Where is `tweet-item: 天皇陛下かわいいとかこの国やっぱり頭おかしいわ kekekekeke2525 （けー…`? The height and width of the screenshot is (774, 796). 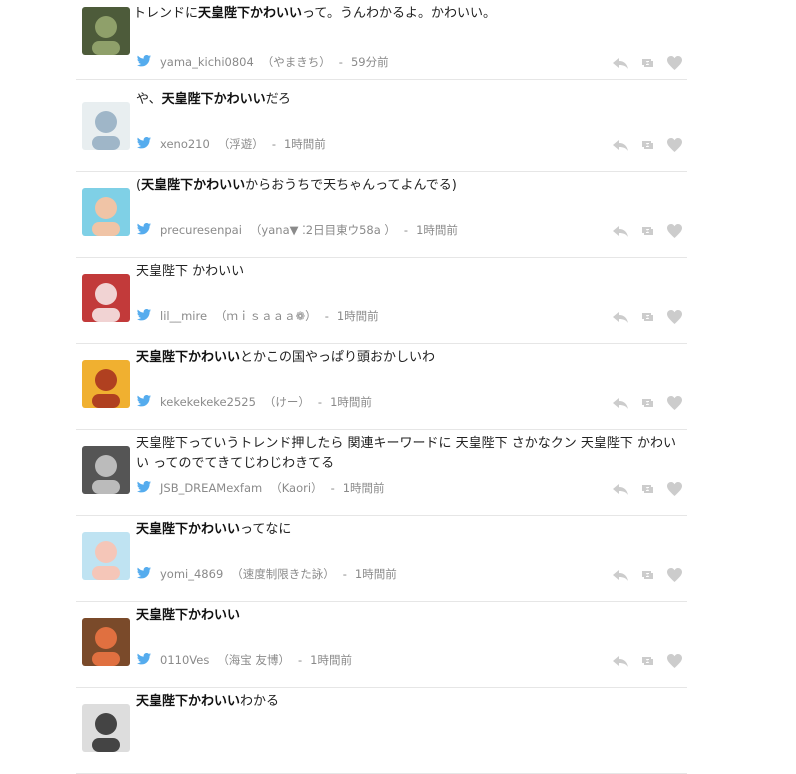 tweet-item: 天皇陛下かわいいとかこの国やっぱり頭おかしいわ kekekekeke2525 （けー… is located at coordinates (381, 387).